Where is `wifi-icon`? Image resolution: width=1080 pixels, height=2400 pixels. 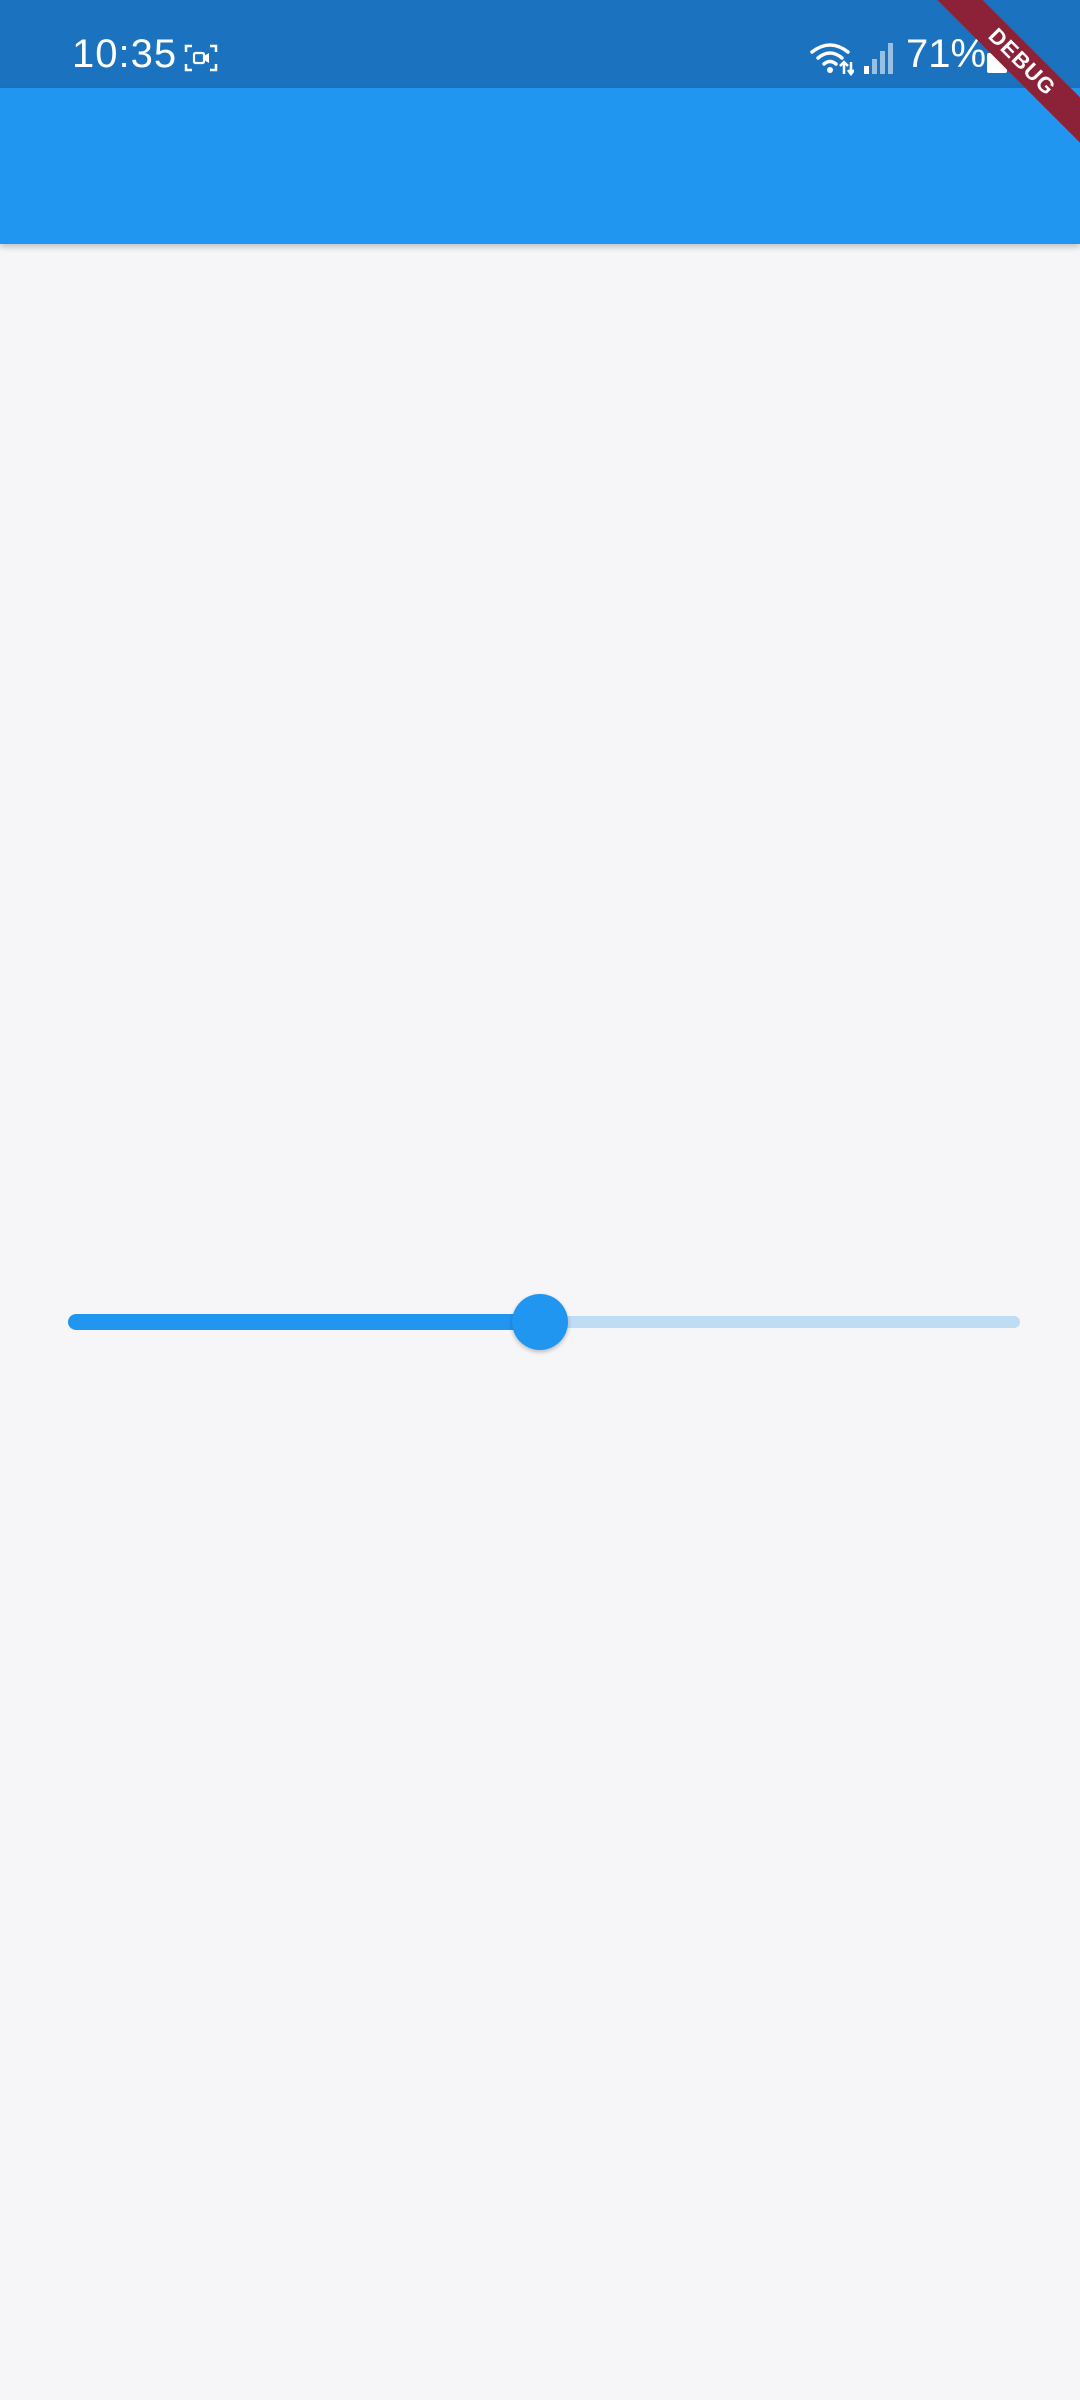 wifi-icon is located at coordinates (832, 59).